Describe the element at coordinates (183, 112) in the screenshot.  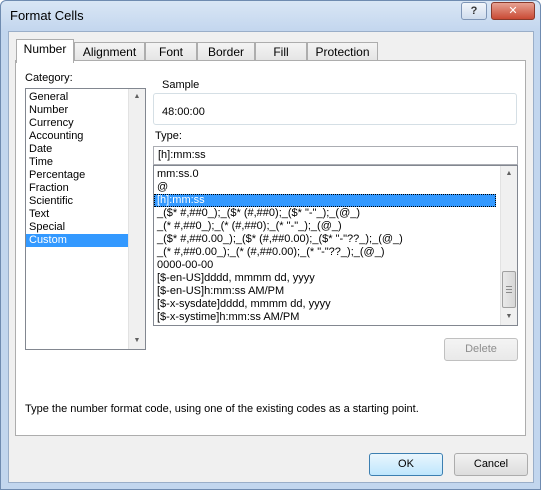
I see `sample-value: 48:00:00` at that location.